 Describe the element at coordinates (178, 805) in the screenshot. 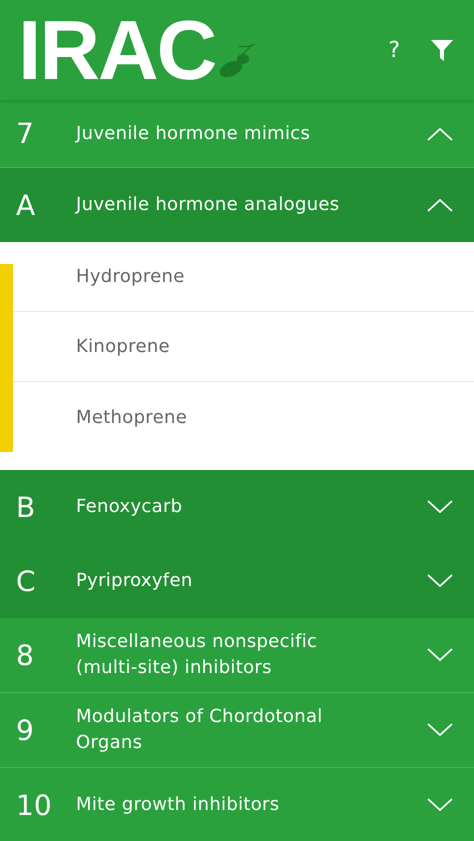

I see `group-name: Mite growth inhibitors` at that location.